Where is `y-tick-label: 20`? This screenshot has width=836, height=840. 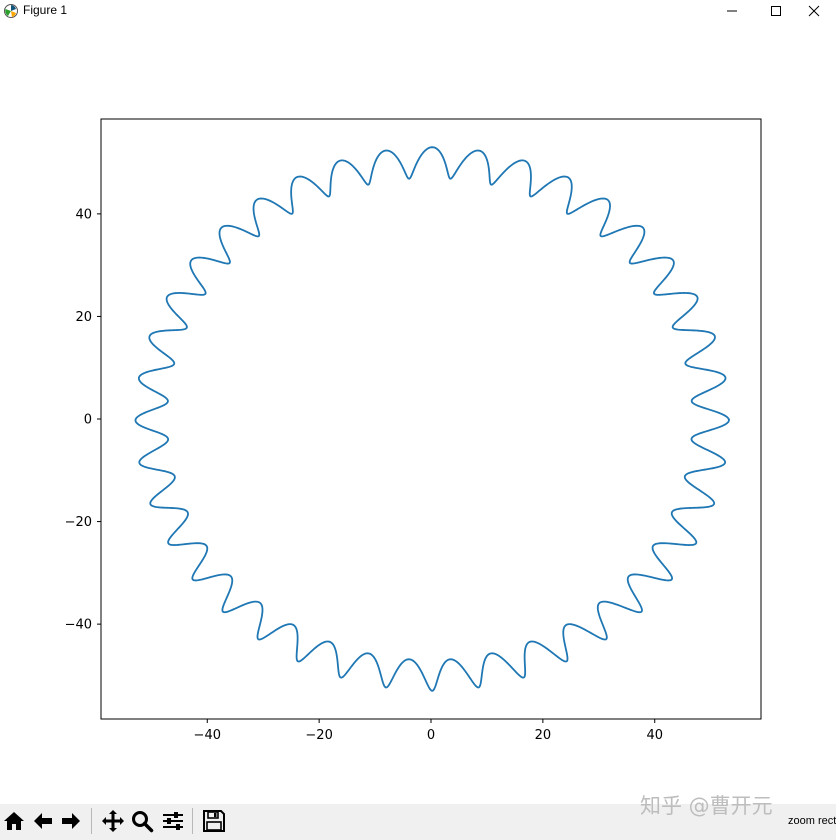 y-tick-label: 20 is located at coordinates (83, 317).